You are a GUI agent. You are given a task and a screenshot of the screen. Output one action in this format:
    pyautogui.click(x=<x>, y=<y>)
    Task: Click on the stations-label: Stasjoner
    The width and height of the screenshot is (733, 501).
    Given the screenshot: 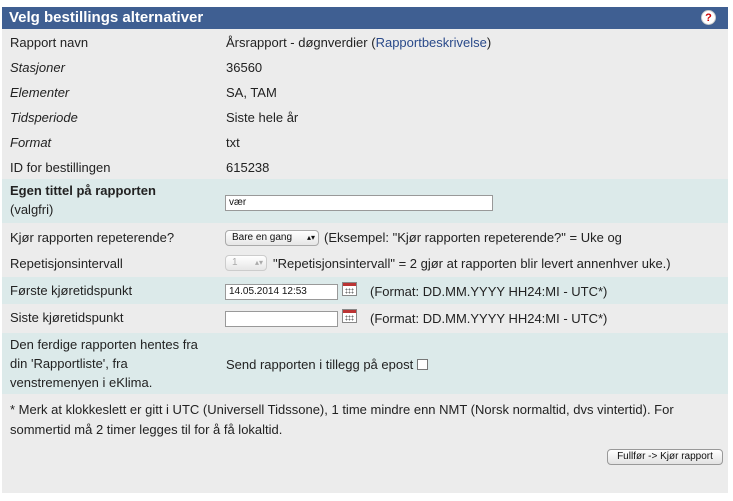 What is the action you would take?
    pyautogui.click(x=37, y=67)
    